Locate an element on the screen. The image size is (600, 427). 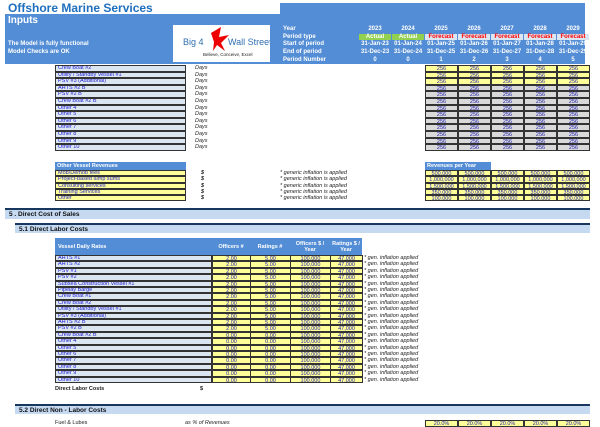
vessel-days-label: Utility / Standby Vessel #1 is located at coordinates (120, 75).